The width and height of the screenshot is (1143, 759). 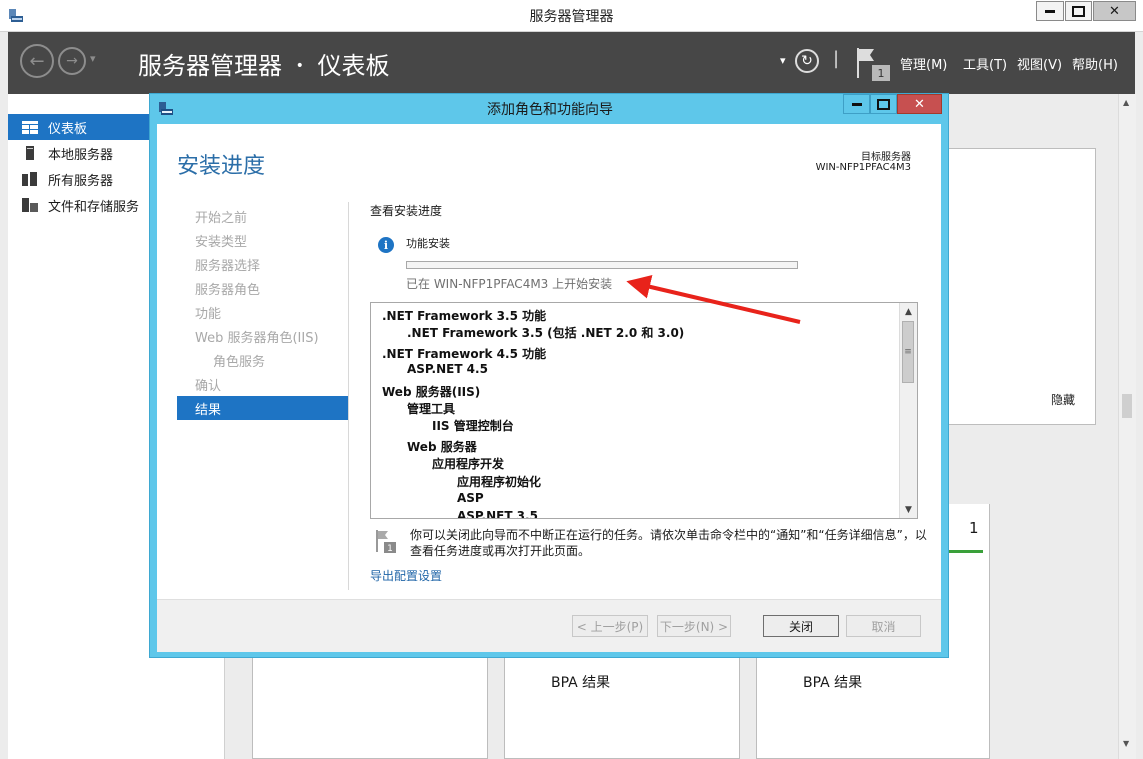 What do you see at coordinates (1127, 426) in the screenshot?
I see `main-scrollbar: ▲ ▼` at bounding box center [1127, 426].